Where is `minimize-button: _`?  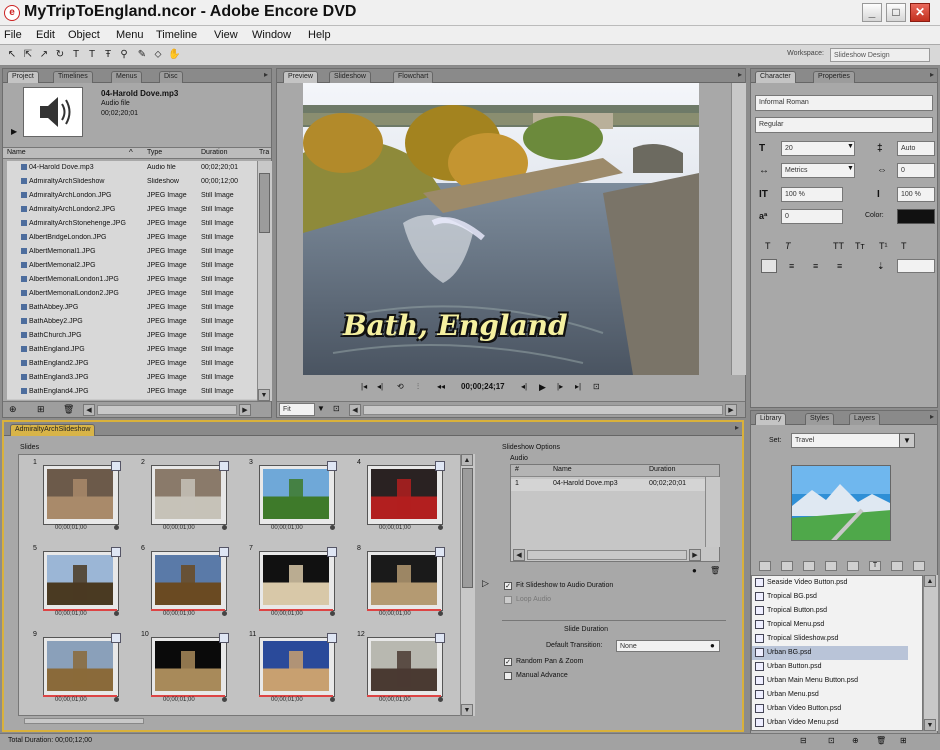
minimize-button: _ is located at coordinates (872, 12).